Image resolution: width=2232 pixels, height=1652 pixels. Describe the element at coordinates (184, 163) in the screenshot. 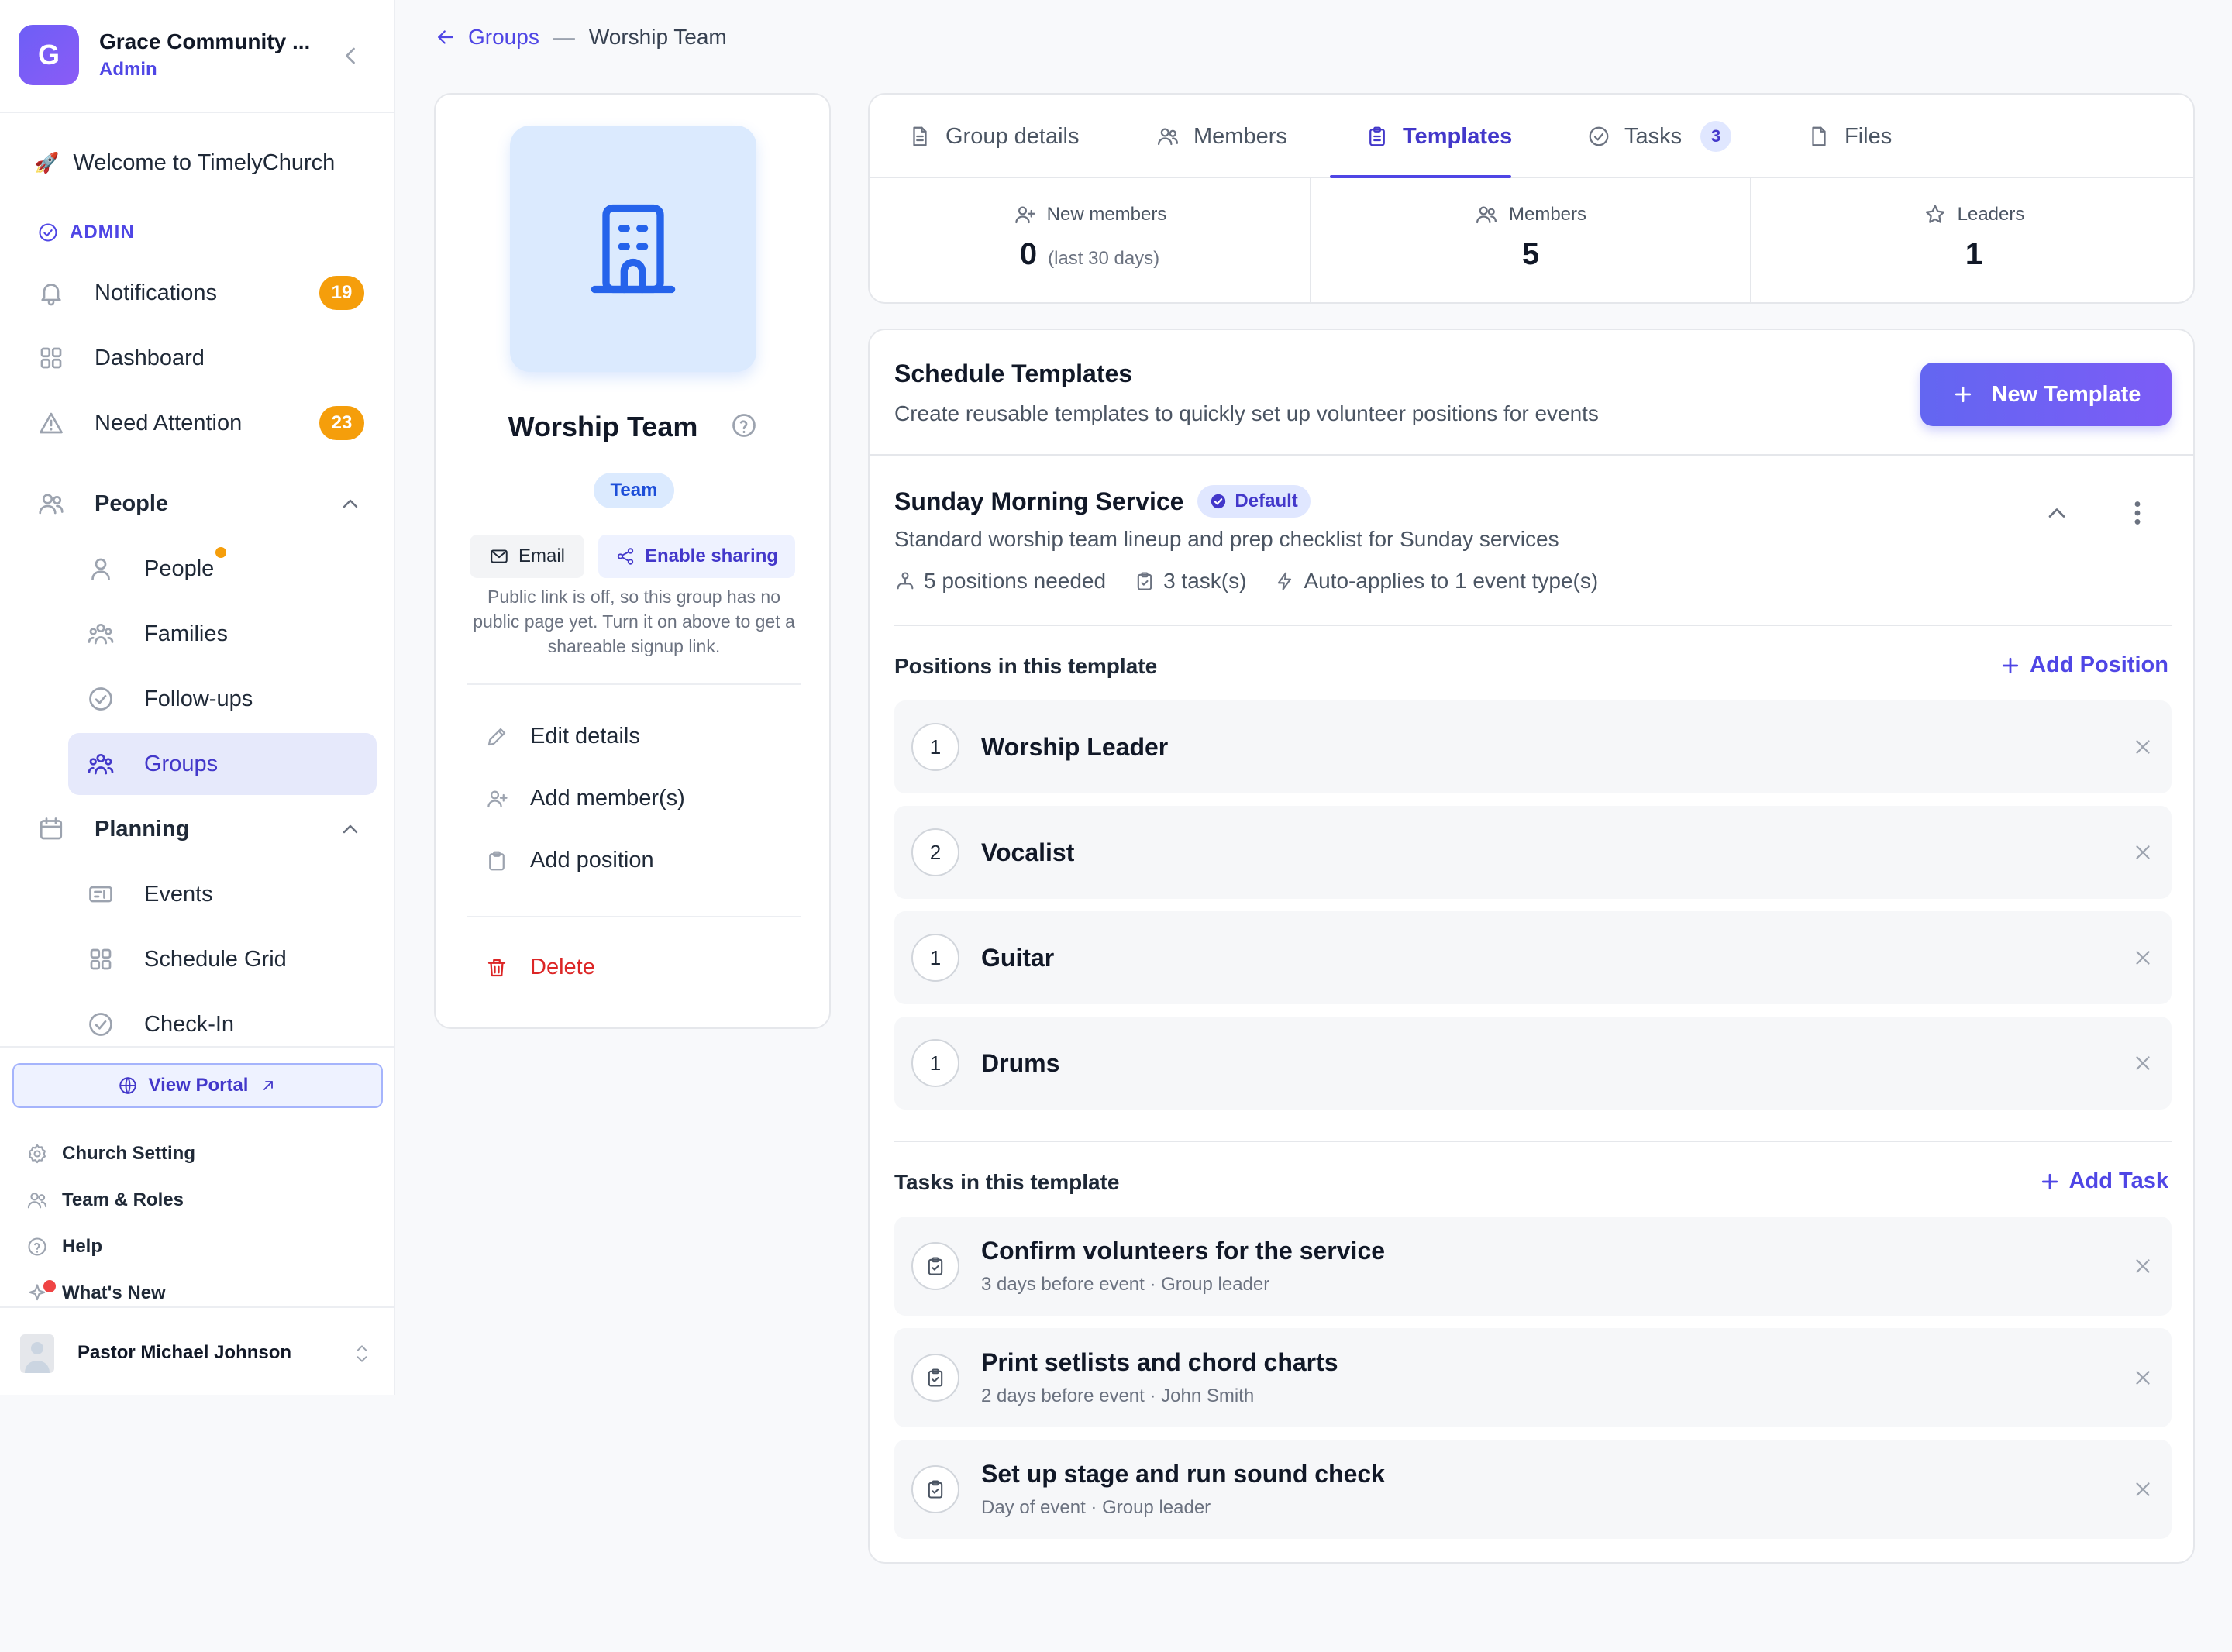

I see `welcome-link: 🚀 Welcome to TimelyChurch` at that location.